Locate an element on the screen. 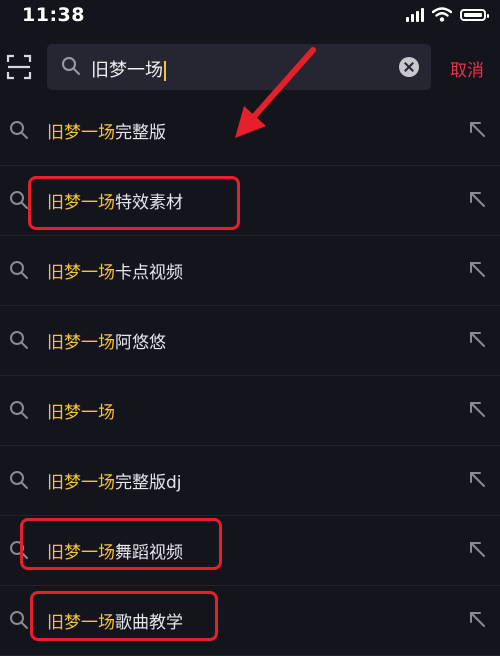 The width and height of the screenshot is (500, 656). suggestion-text: 旧梦一场 is located at coordinates (81, 410).